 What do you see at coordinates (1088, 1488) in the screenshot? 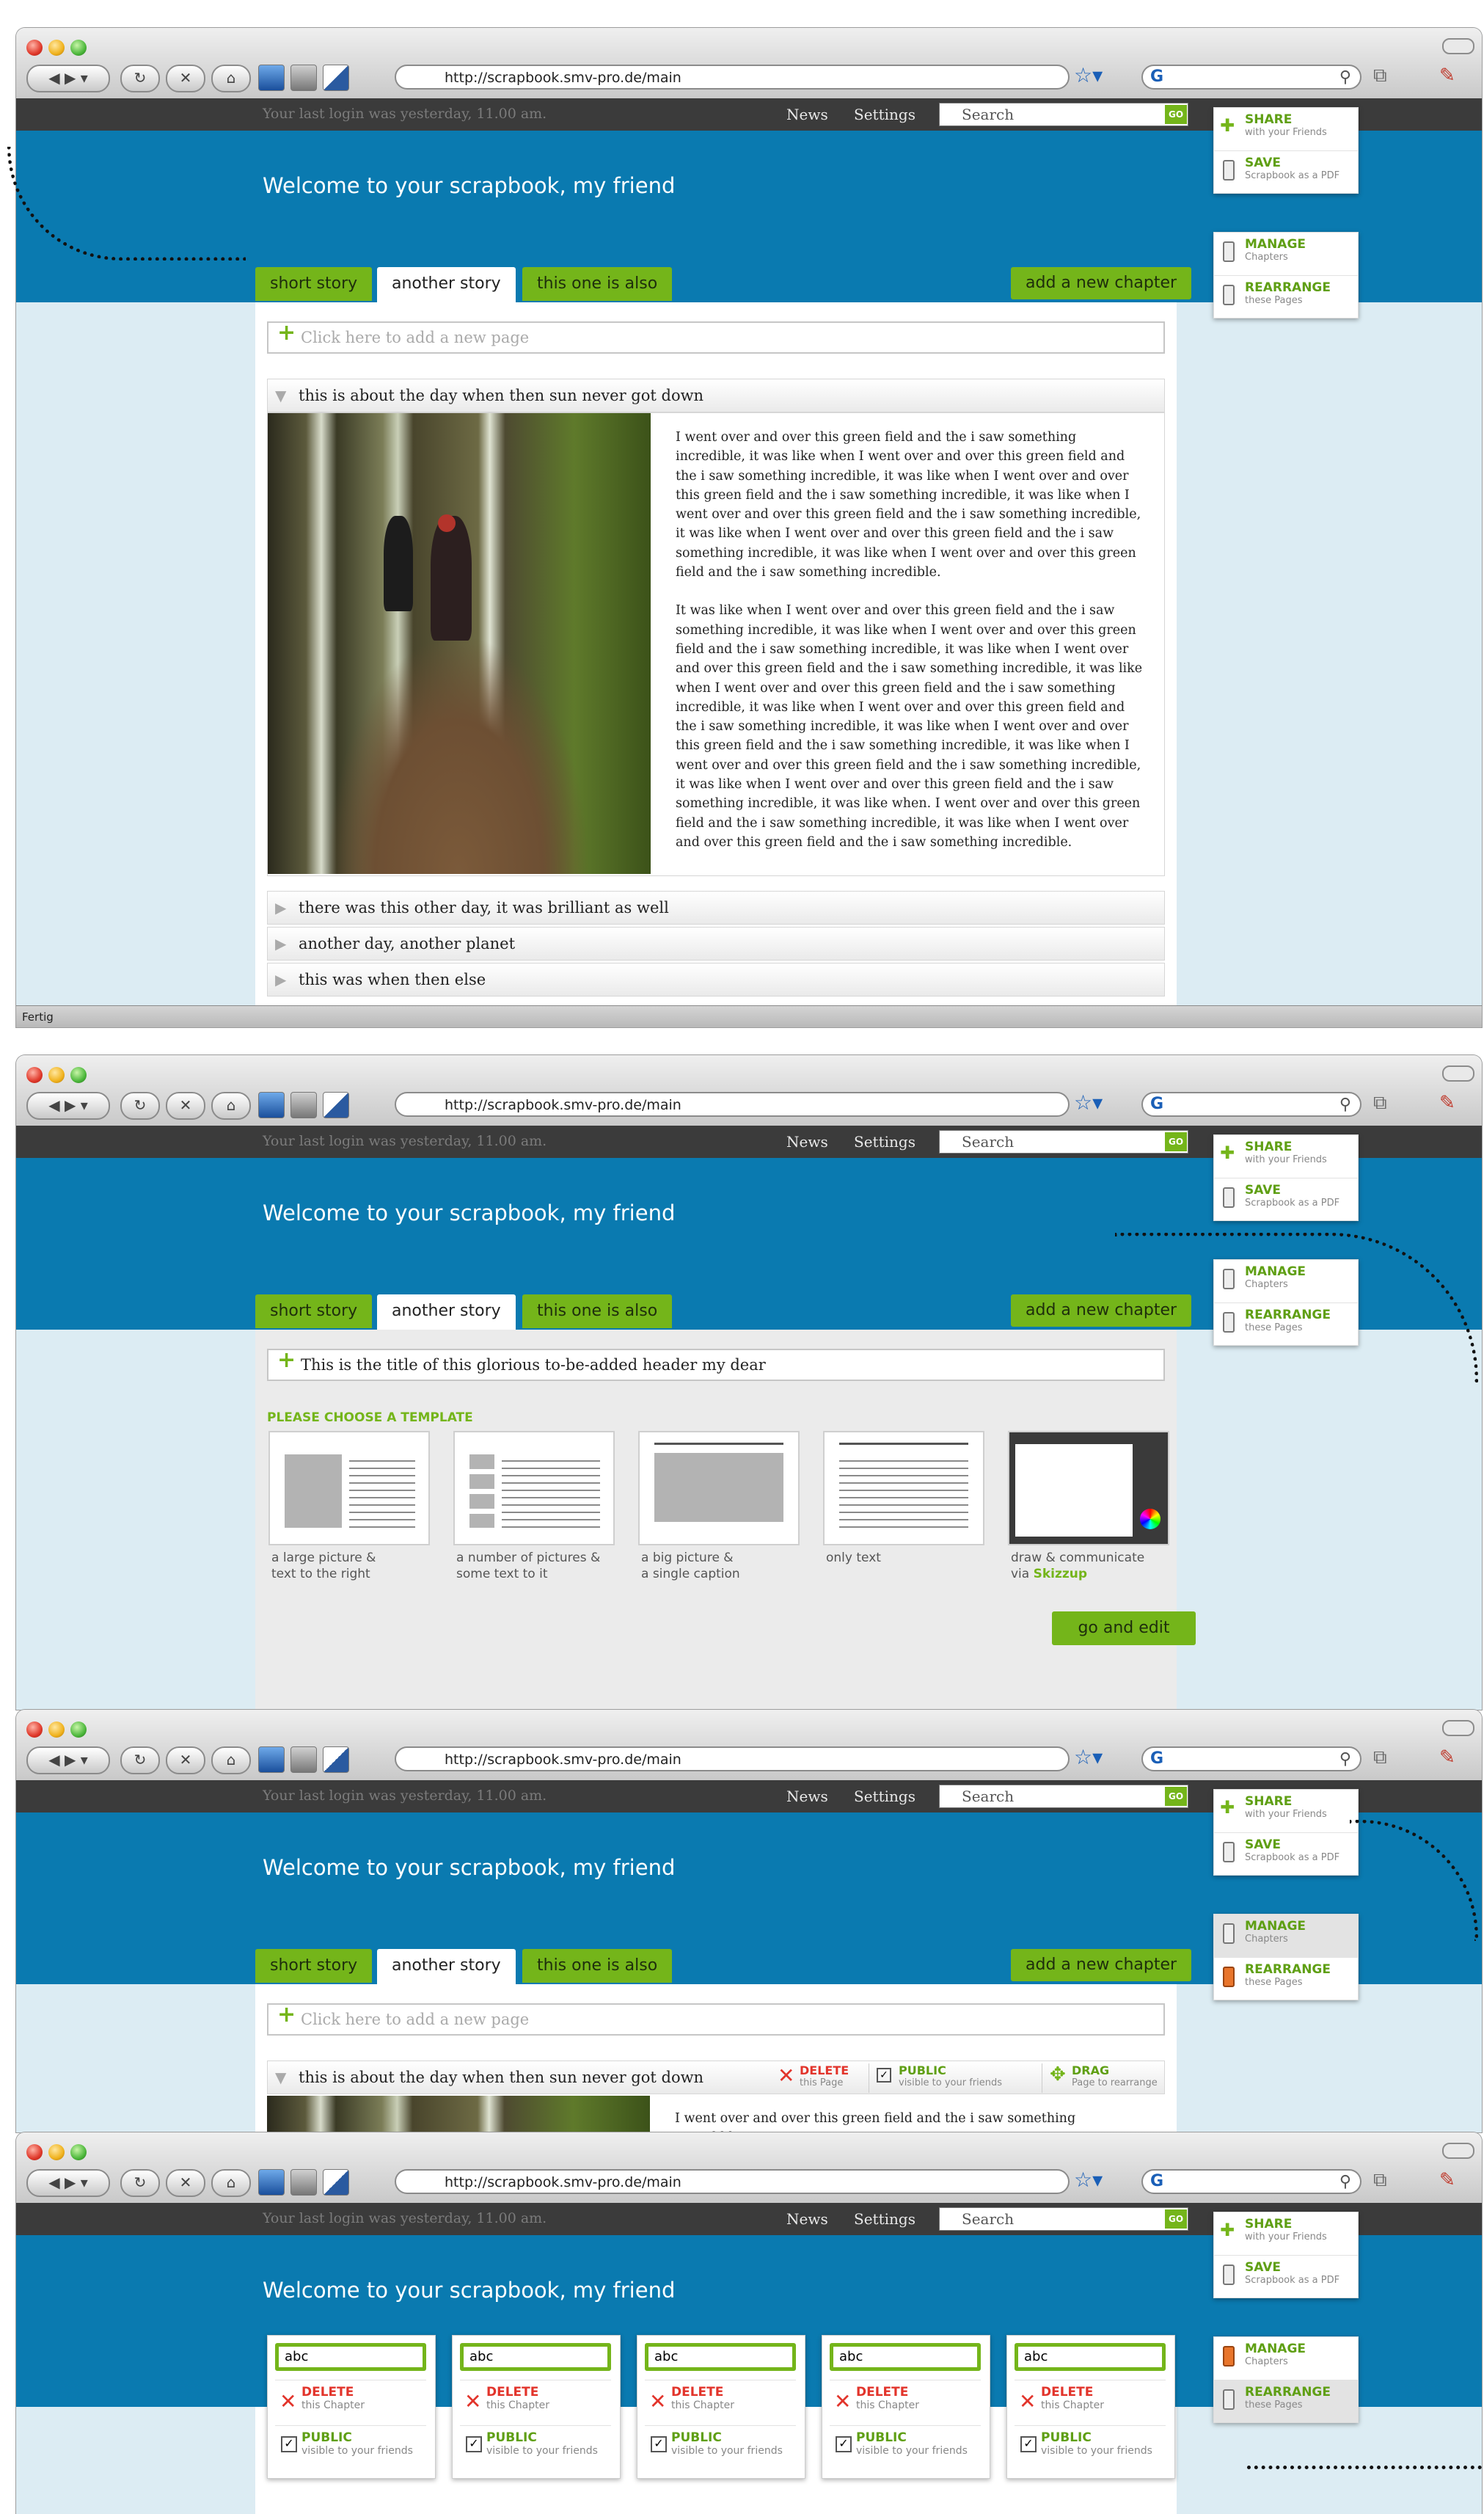
I see `template-skizzup` at bounding box center [1088, 1488].